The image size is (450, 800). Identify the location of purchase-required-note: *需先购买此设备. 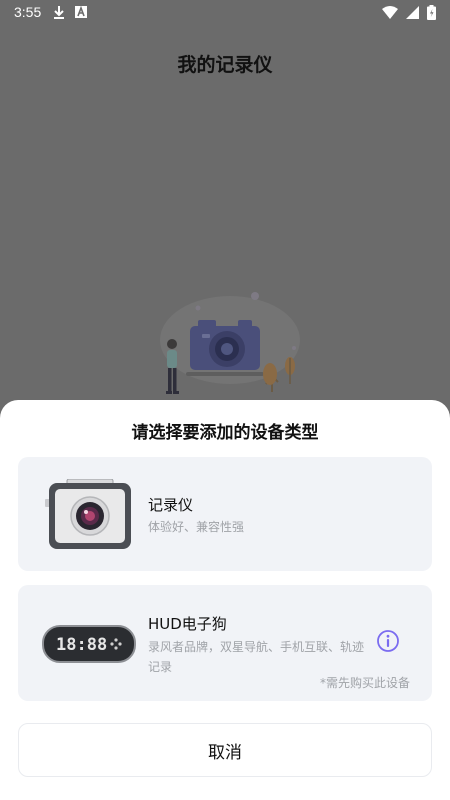
(364, 683).